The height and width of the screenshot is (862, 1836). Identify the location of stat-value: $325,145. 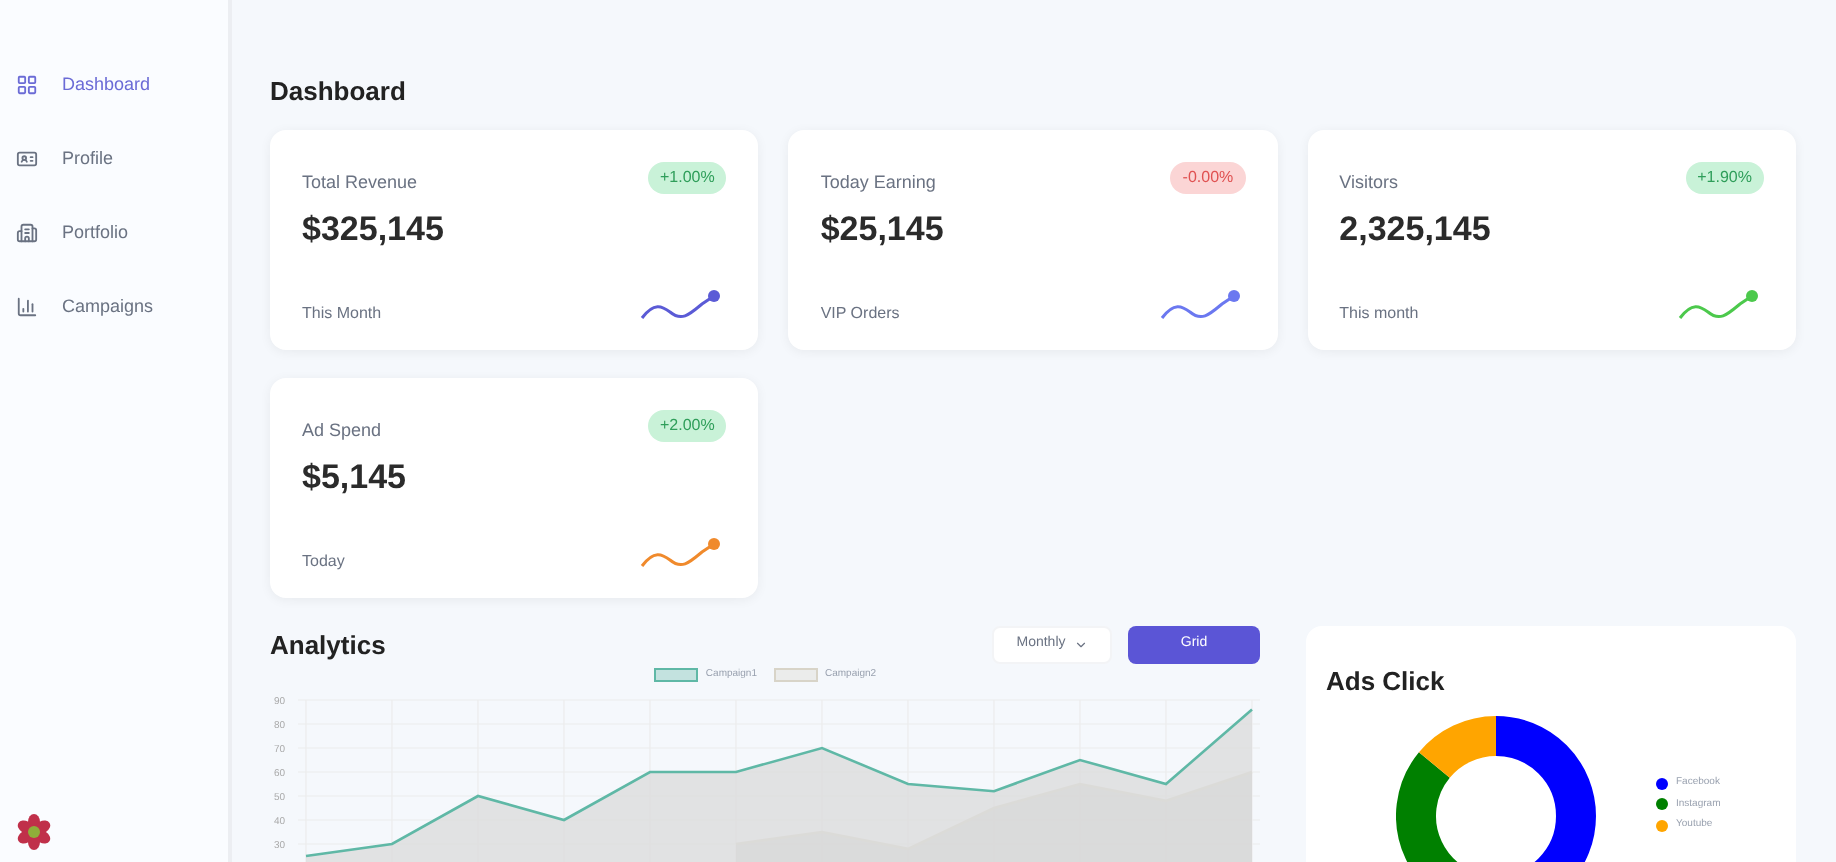
(374, 230).